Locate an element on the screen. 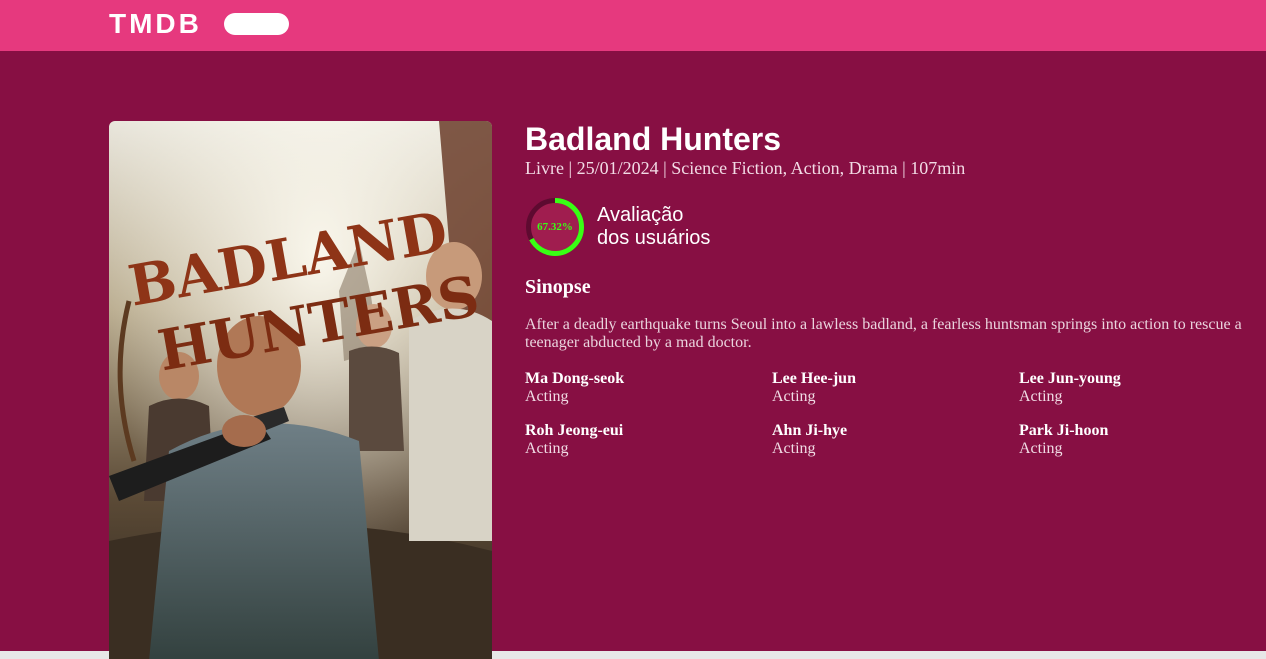  rating-value: 67.32% is located at coordinates (555, 227).